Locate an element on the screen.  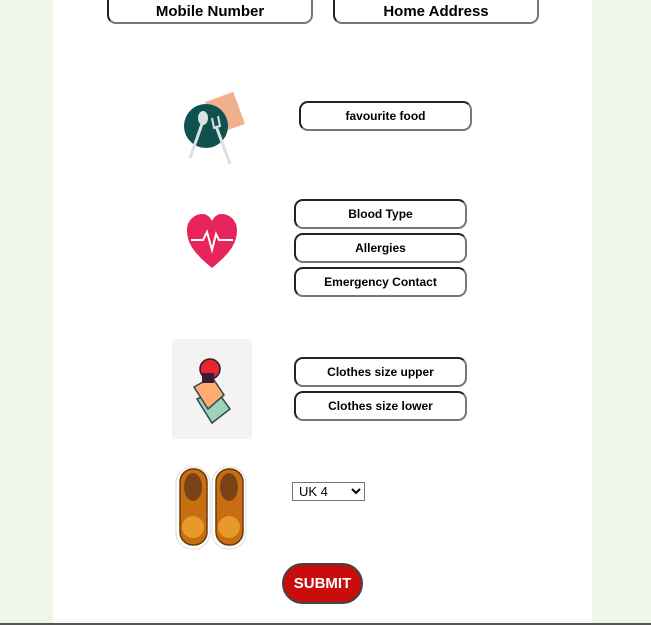
emergency-contact-input: Emergency Contact is located at coordinates (380, 282).